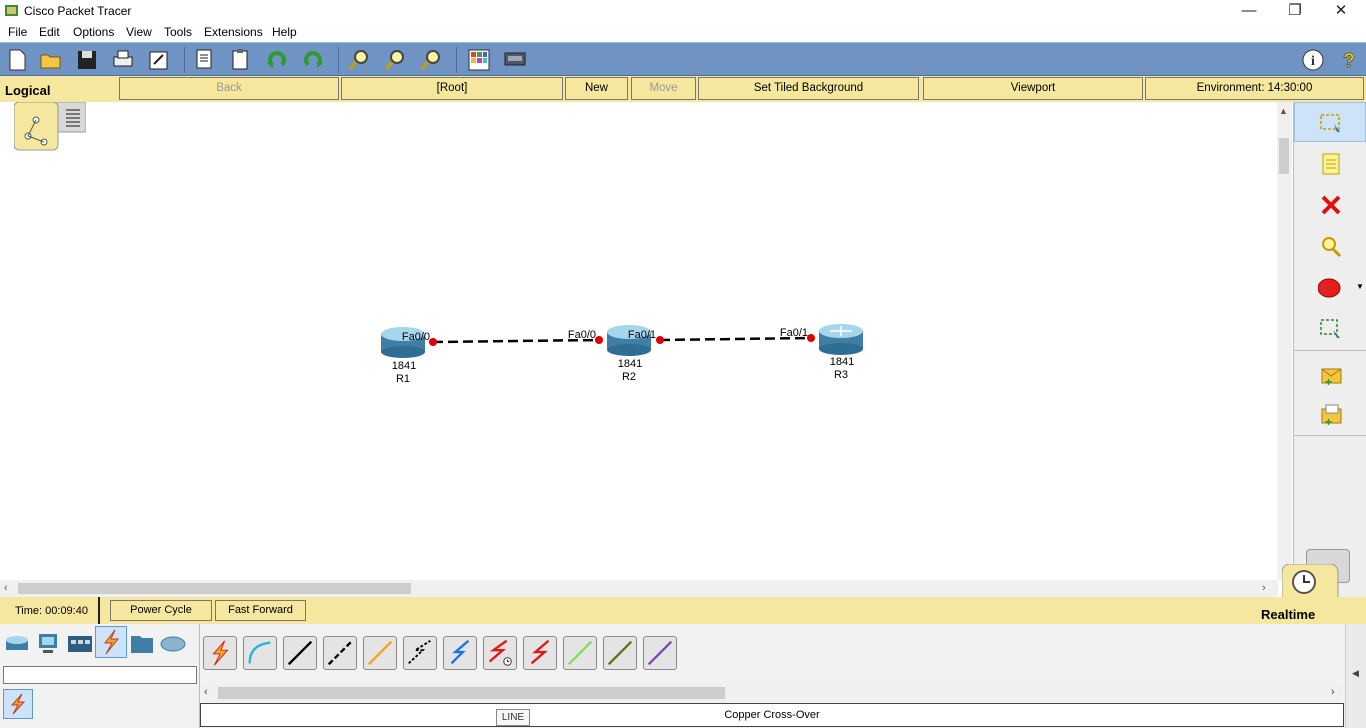 The width and height of the screenshot is (1366, 728). What do you see at coordinates (284, 32) in the screenshot?
I see `menu-help: Help` at bounding box center [284, 32].